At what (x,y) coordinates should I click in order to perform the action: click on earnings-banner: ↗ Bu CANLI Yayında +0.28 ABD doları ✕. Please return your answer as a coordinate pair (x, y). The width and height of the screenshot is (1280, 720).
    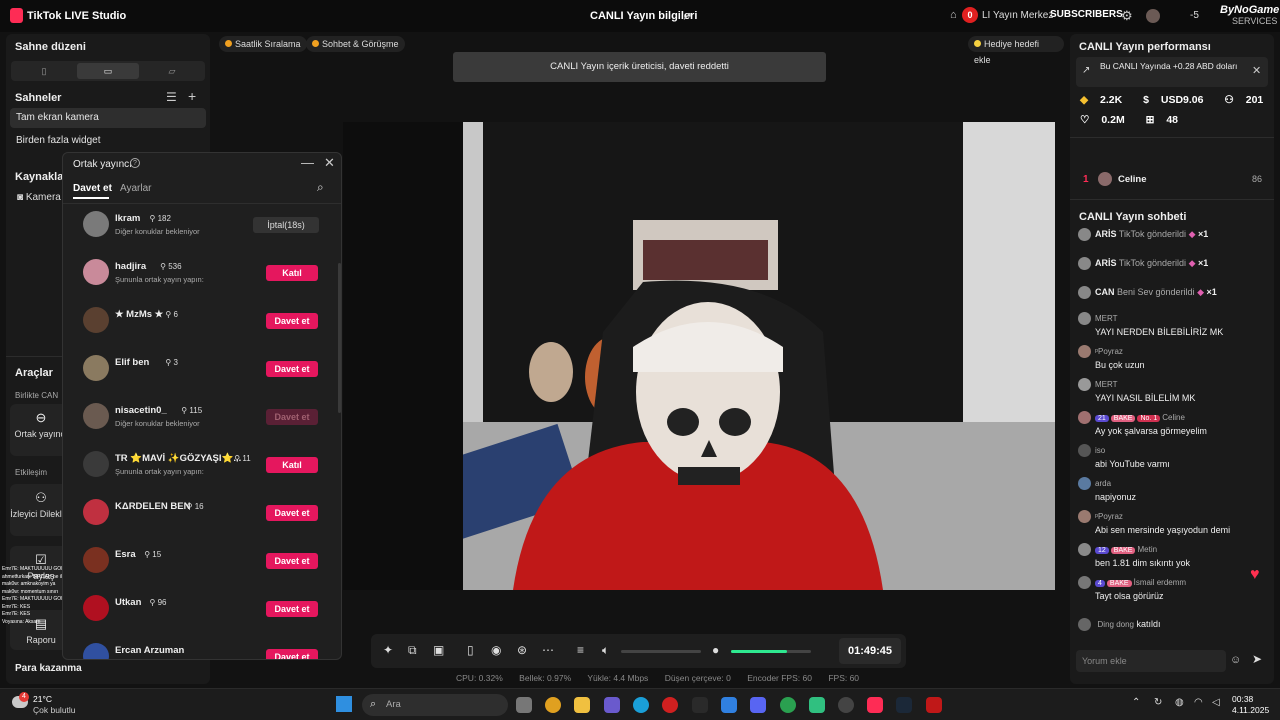
    Looking at the image, I should click on (1172, 72).